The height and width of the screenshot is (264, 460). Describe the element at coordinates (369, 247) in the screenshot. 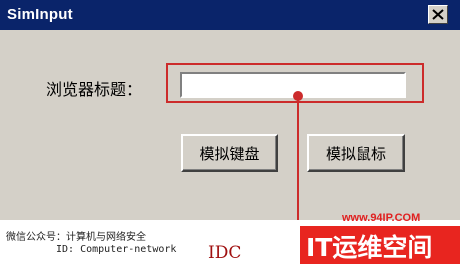

I see `brand-logo-text: IT运维空间` at that location.